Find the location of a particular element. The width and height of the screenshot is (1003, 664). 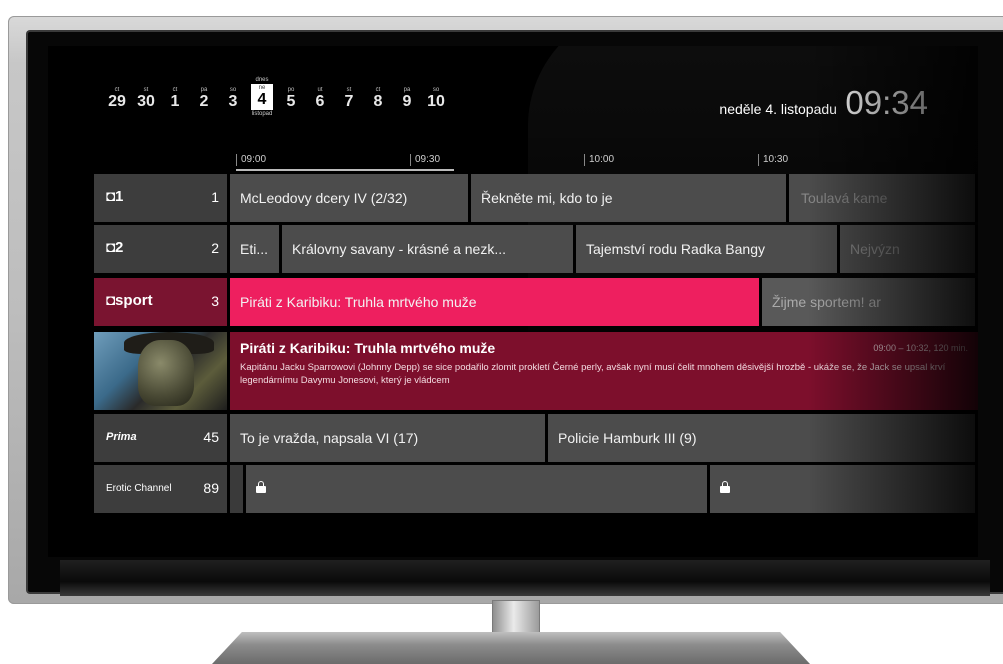

timeline: 09:00 09:30 10:00 10:30 is located at coordinates (607, 161).